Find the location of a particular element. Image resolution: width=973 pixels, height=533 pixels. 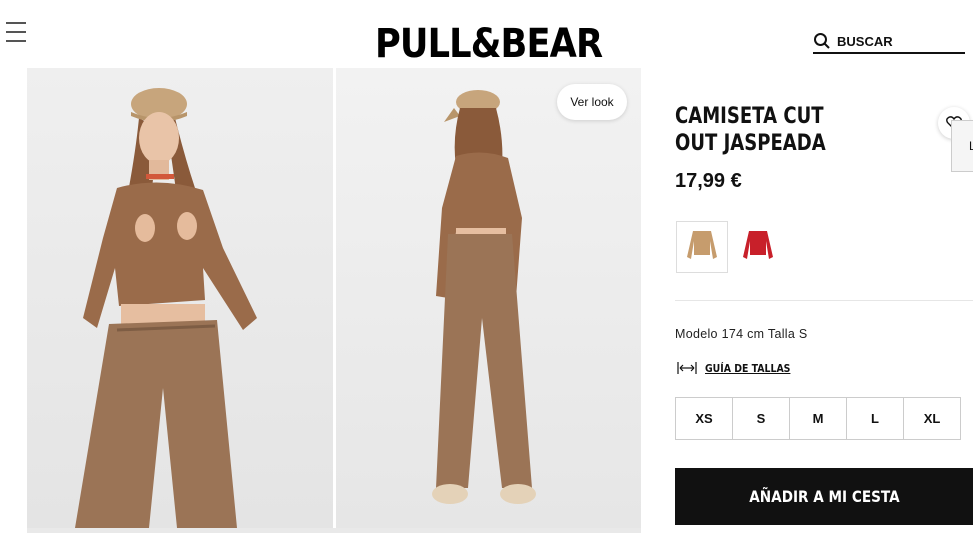

search-icon is located at coordinates (822, 41).